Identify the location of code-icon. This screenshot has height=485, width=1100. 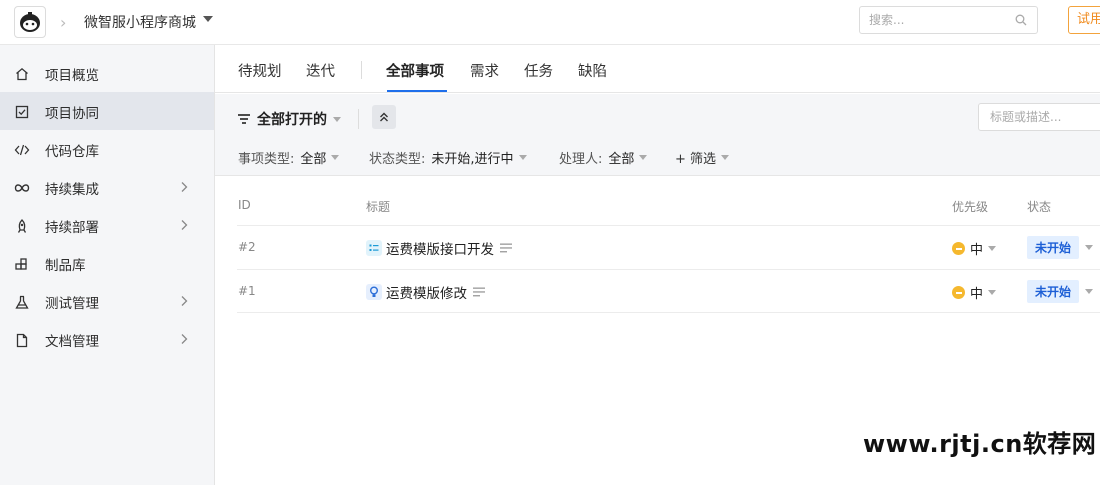
(22, 150).